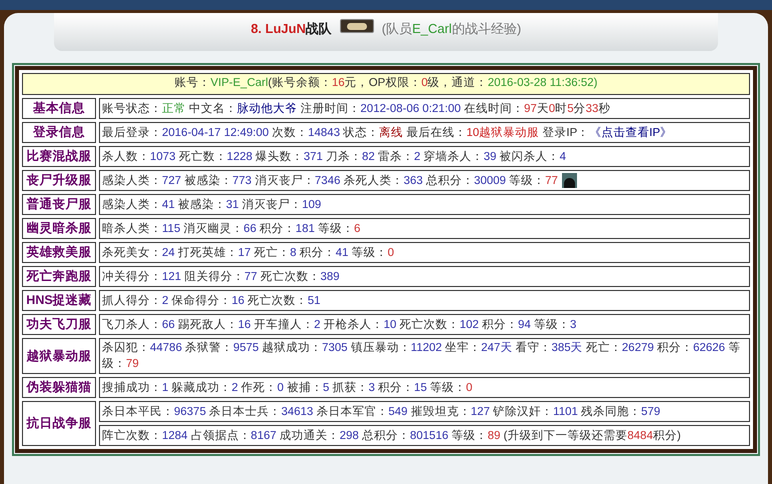 The height and width of the screenshot is (484, 772). What do you see at coordinates (387, 132) in the screenshot?
I see `stats-line: 最后登录：2016-04-17 12:49:00 次数：14843 状态：离线 最后在线：10越狱暴动服 登录IP：《点击查看IP》` at bounding box center [387, 132].